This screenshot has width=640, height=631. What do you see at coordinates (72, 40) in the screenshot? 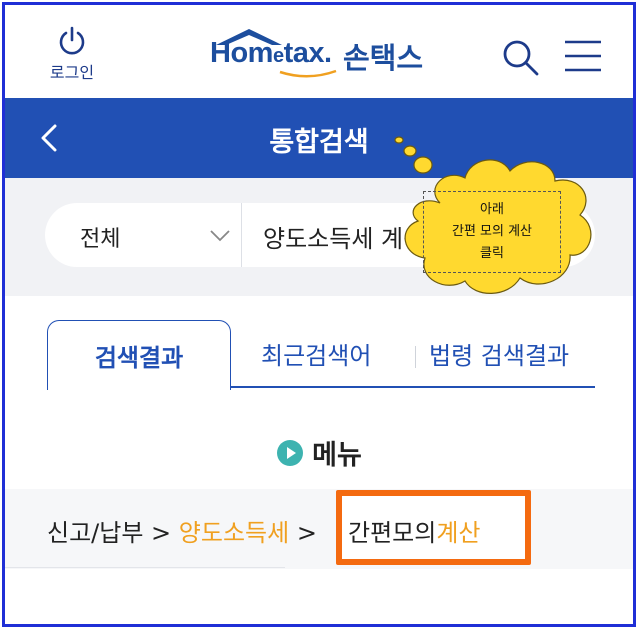
I see `power-icon` at bounding box center [72, 40].